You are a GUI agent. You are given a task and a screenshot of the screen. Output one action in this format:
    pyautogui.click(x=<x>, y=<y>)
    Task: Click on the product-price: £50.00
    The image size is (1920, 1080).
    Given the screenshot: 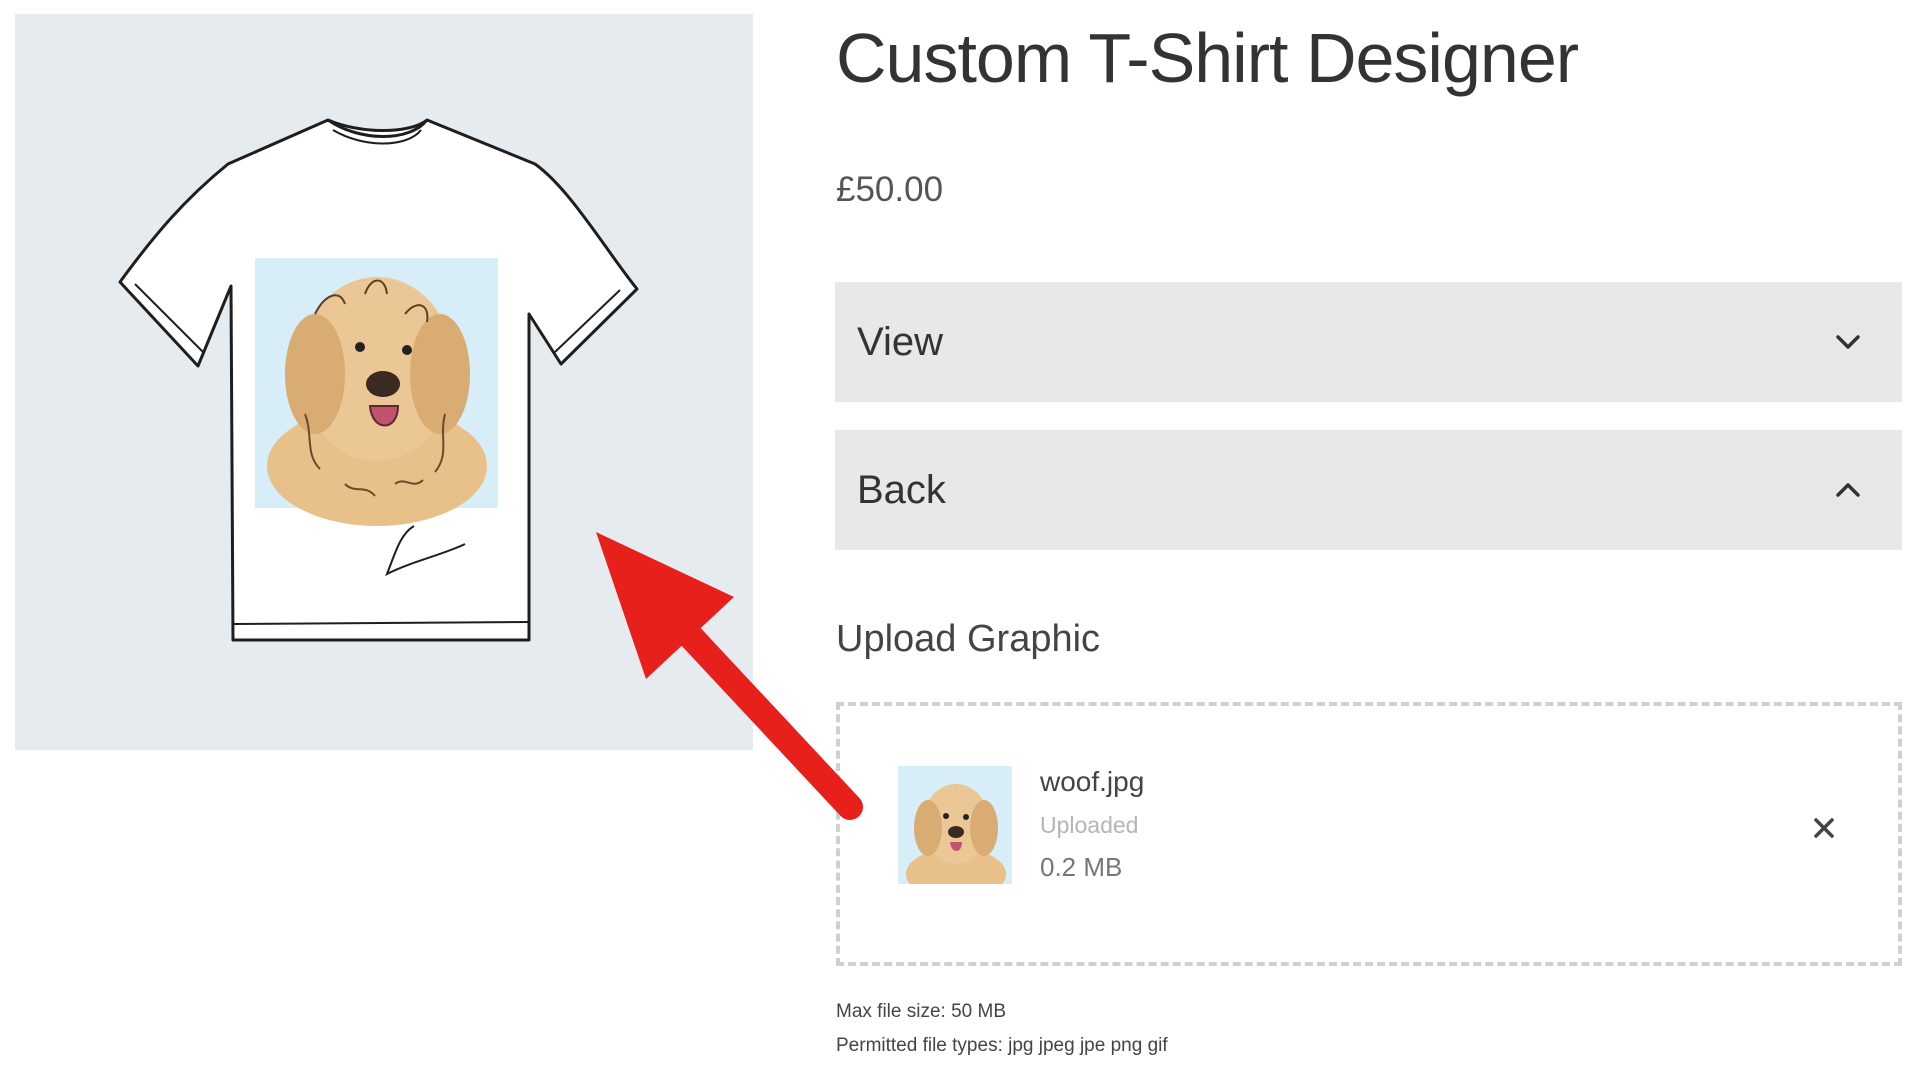 What is the action you would take?
    pyautogui.click(x=890, y=189)
    